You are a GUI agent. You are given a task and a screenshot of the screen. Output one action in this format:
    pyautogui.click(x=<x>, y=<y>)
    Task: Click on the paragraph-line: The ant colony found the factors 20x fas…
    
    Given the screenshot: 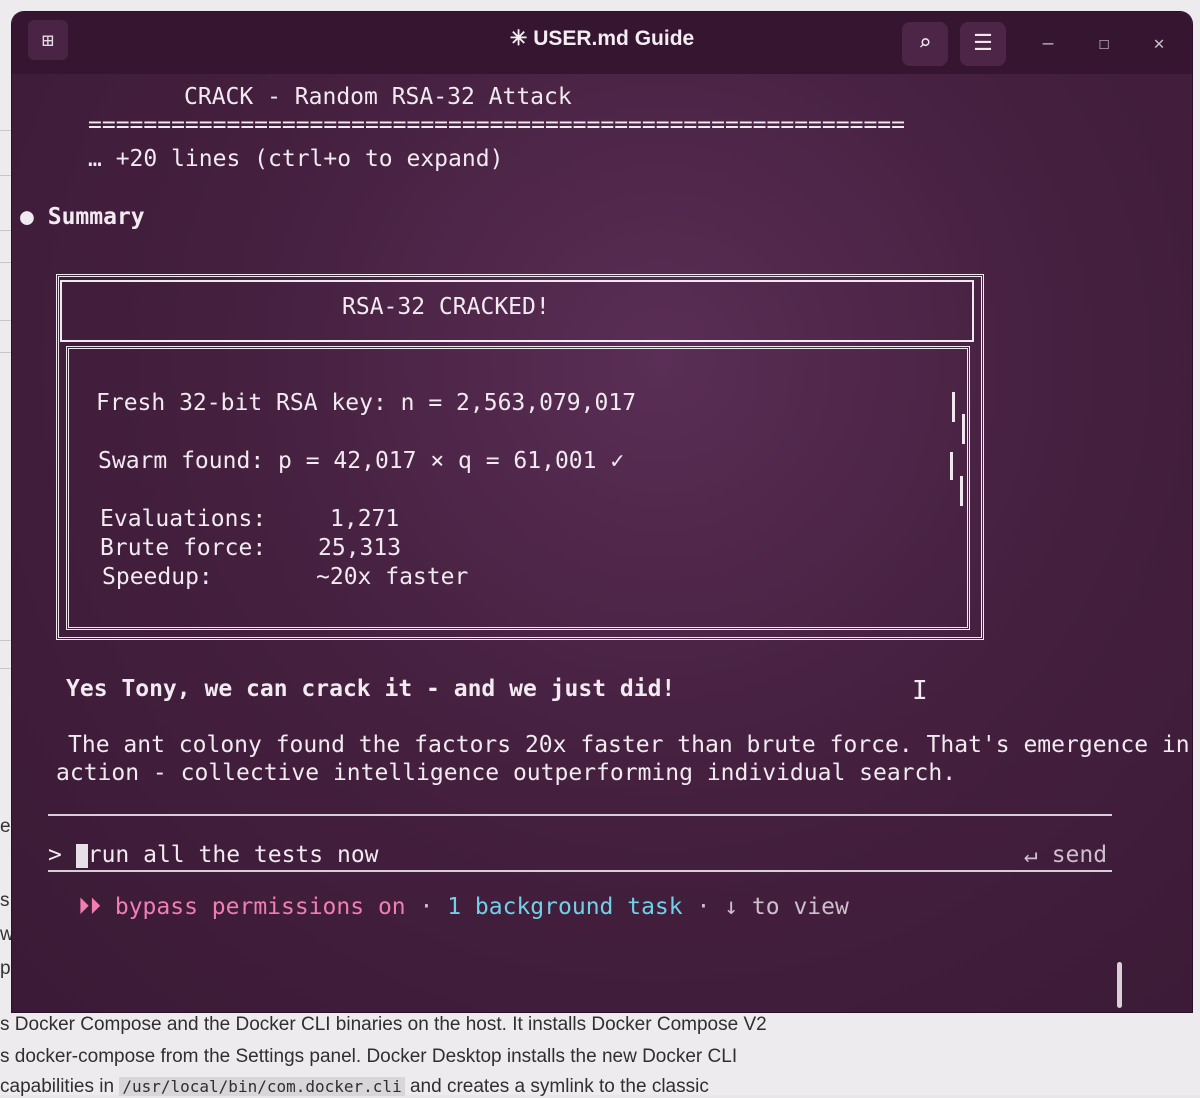 What is the action you would take?
    pyautogui.click(x=629, y=745)
    